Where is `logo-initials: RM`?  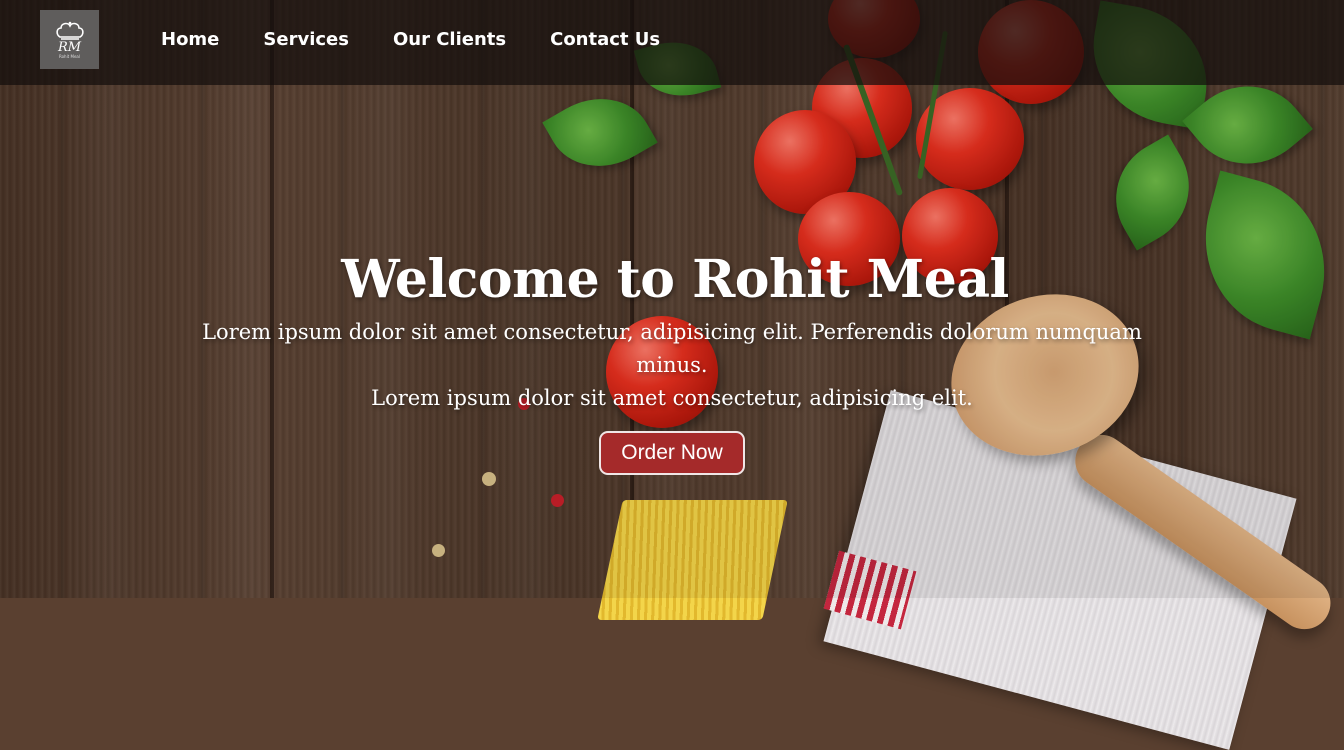 logo-initials: RM is located at coordinates (69, 47).